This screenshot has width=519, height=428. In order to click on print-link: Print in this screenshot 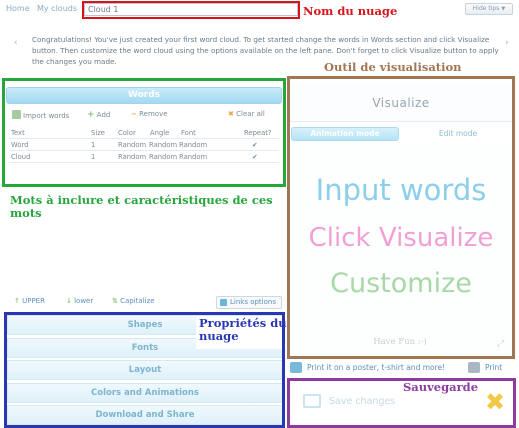, I will do `click(493, 367)`.